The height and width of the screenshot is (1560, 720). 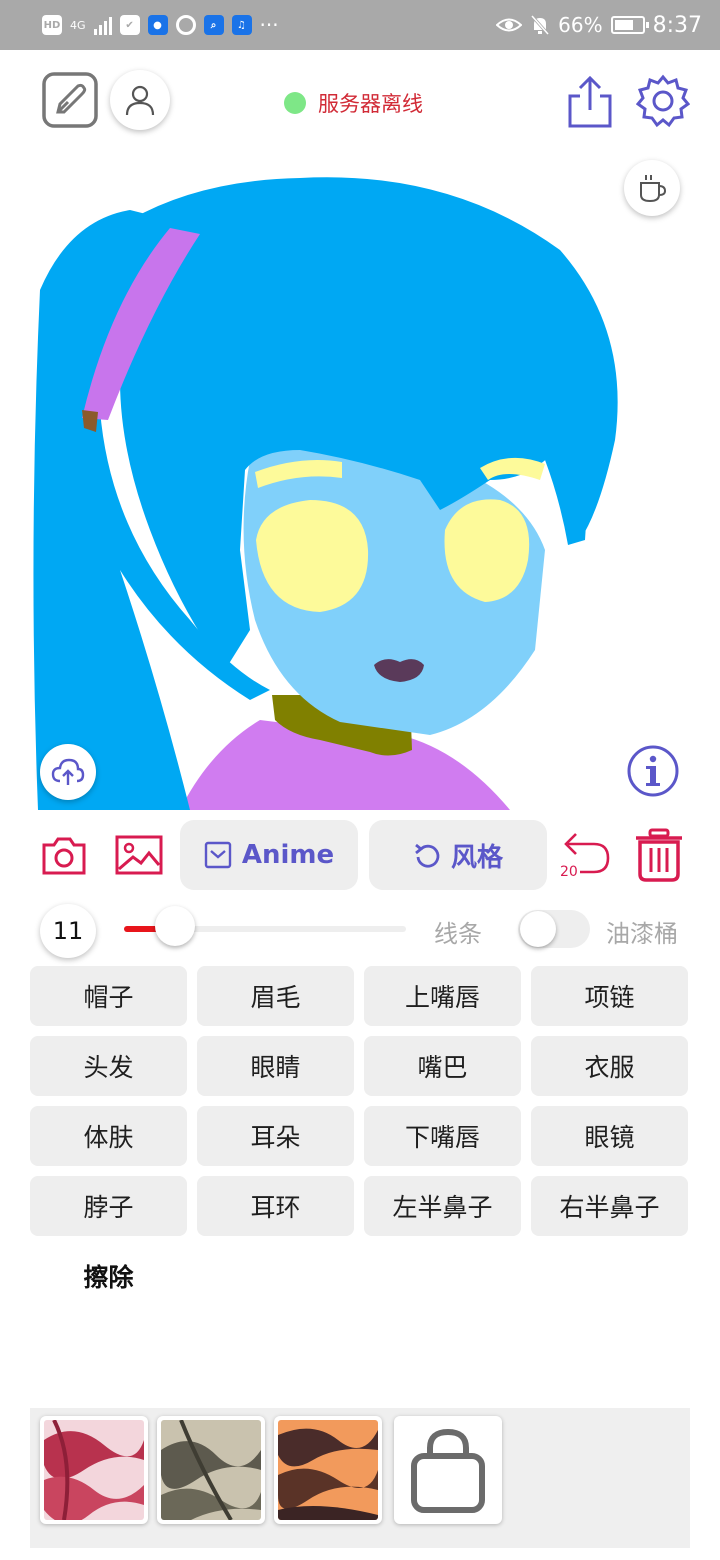 What do you see at coordinates (108, 1136) in the screenshot?
I see `part-button: 体肤` at bounding box center [108, 1136].